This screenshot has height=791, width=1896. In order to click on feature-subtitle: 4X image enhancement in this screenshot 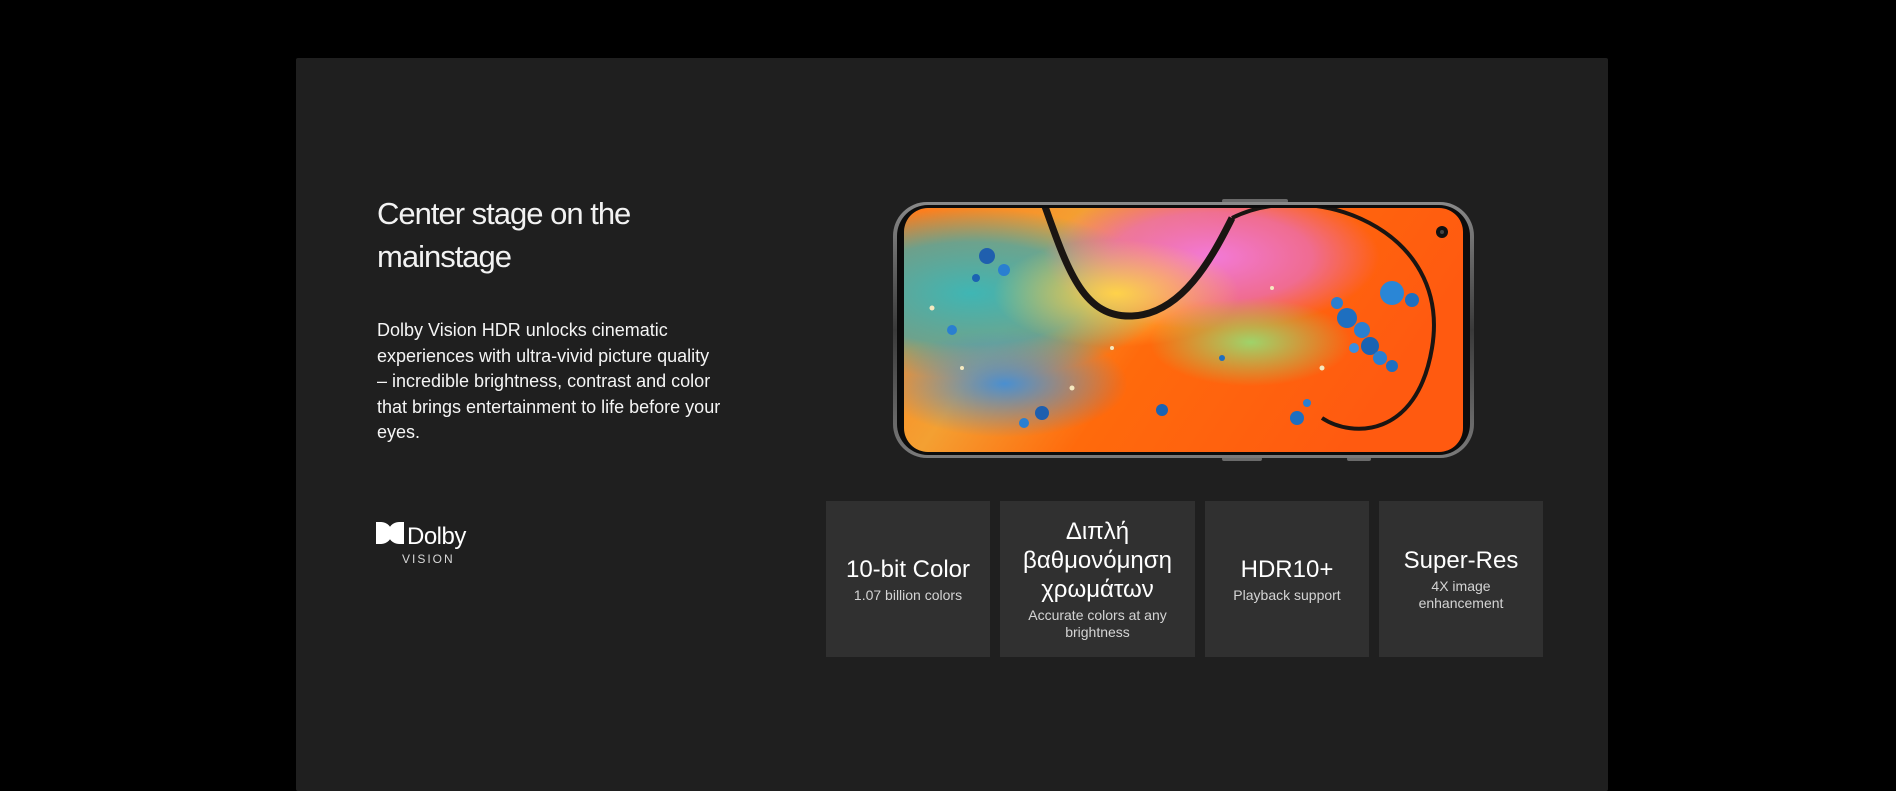, I will do `click(1461, 594)`.